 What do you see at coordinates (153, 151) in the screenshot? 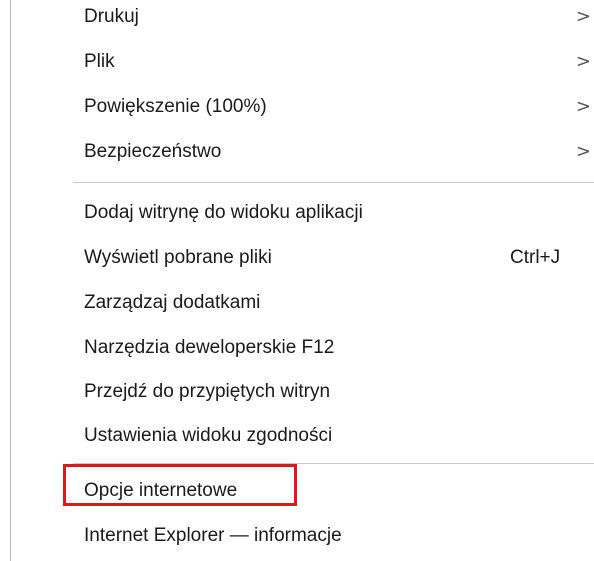
I see `menu-item-security-label: Bezpieczeństwo` at bounding box center [153, 151].